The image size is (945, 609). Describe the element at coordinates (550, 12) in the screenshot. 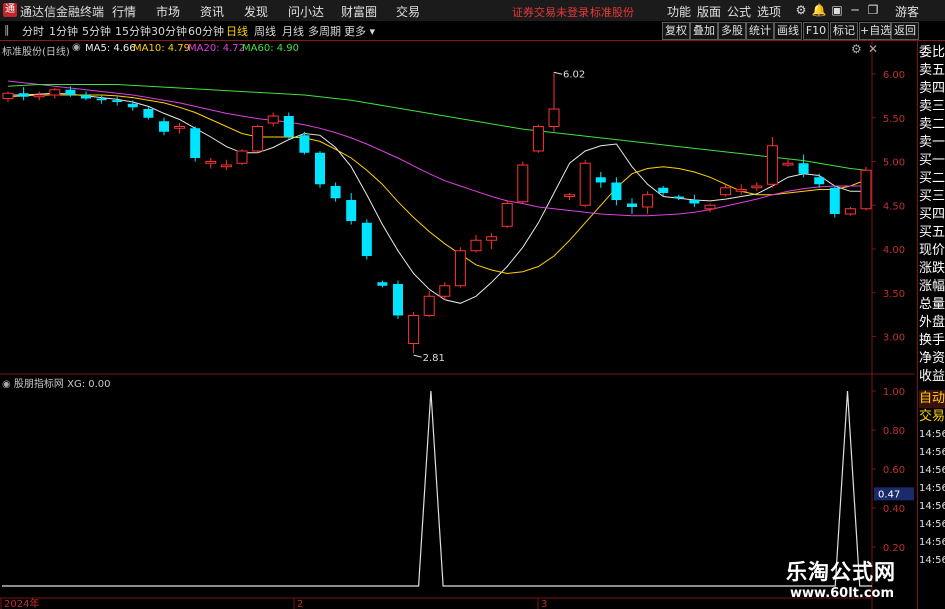

I see `login-status: 证券交易未登录` at that location.